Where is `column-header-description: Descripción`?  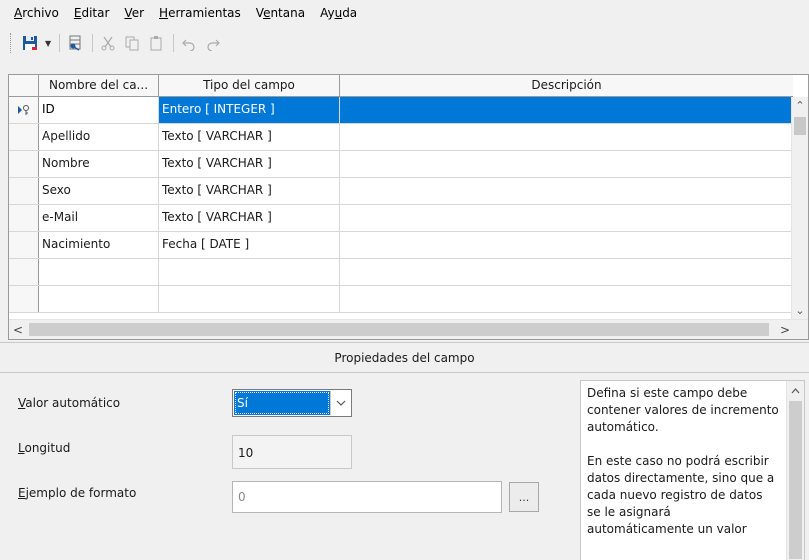 column-header-description: Descripción is located at coordinates (566, 86).